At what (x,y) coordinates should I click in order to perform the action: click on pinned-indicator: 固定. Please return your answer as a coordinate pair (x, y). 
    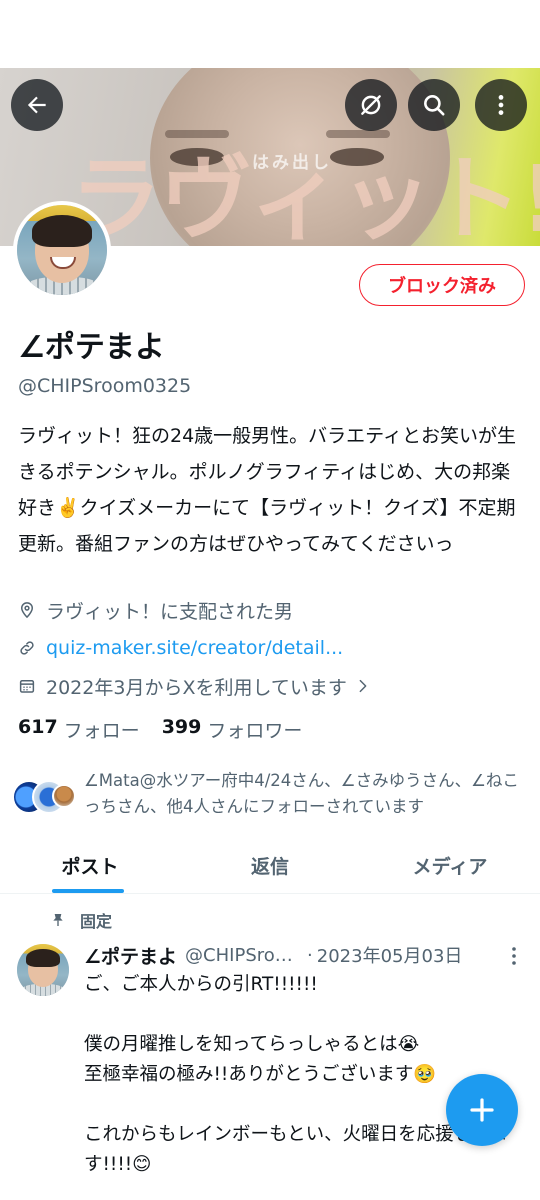
    Looking at the image, I should click on (81, 920).